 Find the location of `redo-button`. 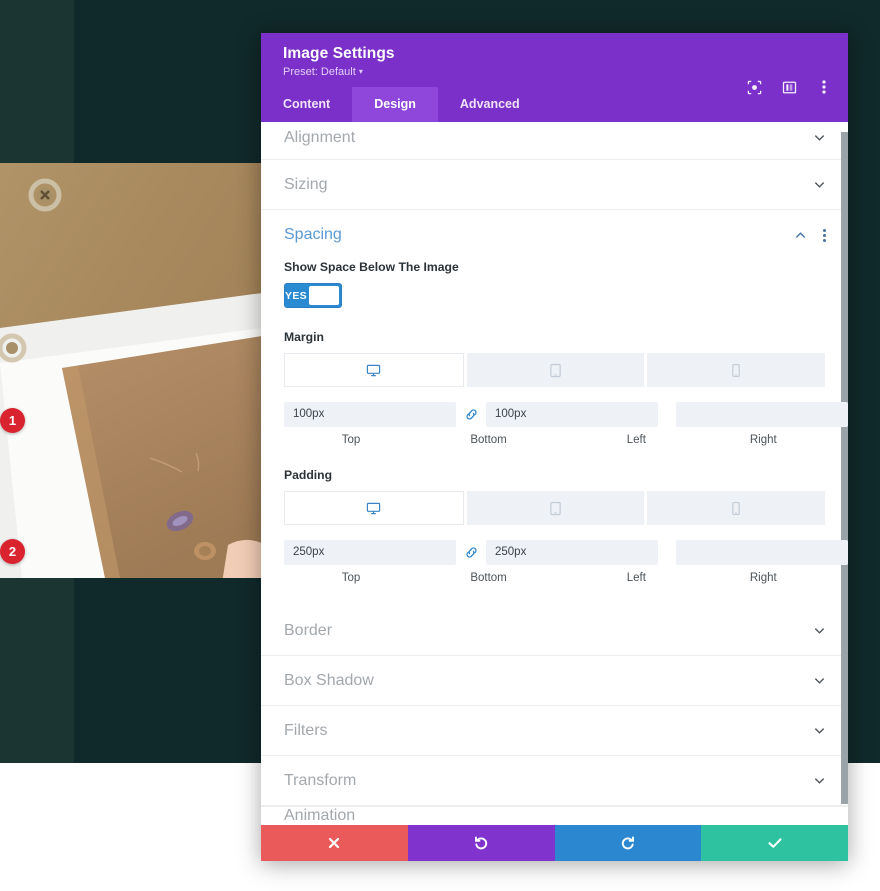

redo-button is located at coordinates (628, 843).